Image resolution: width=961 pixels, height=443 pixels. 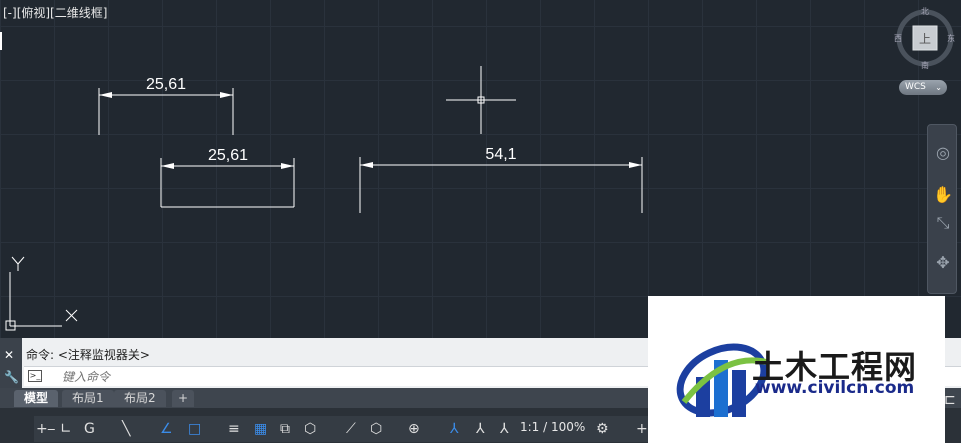 What do you see at coordinates (45, 429) in the screenshot?
I see `grid-snap-icon: +⎯` at bounding box center [45, 429].